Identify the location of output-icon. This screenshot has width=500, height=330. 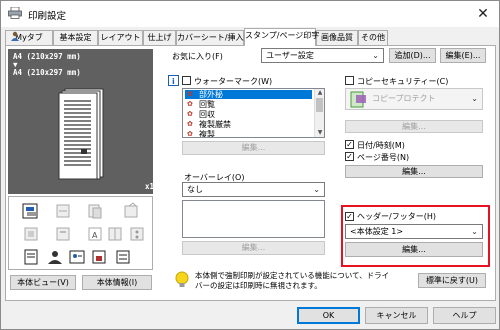
(131, 210).